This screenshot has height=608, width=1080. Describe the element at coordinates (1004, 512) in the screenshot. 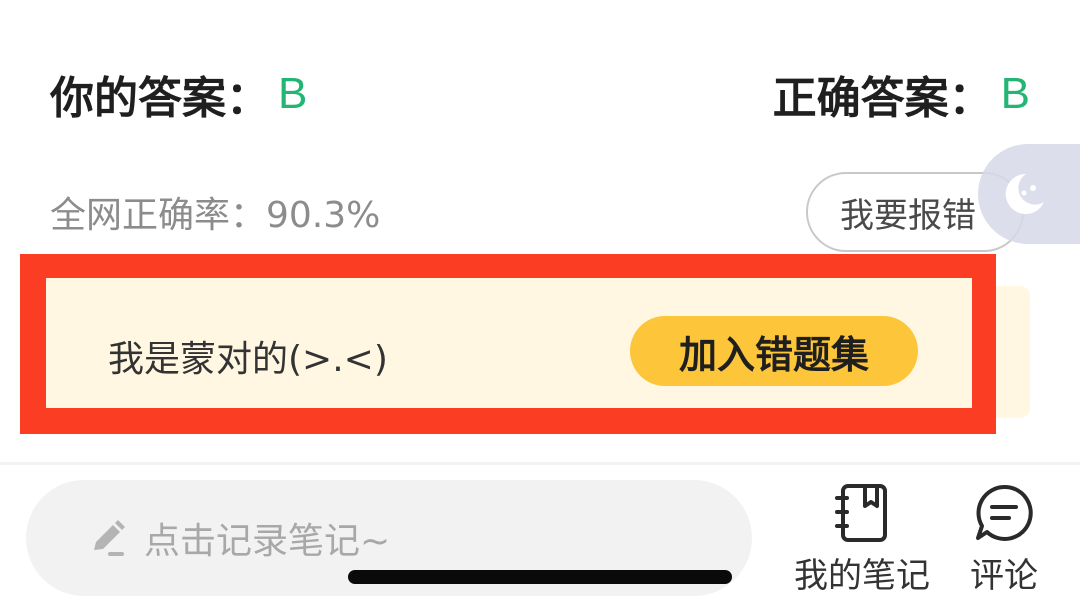

I see `comment-icon` at that location.